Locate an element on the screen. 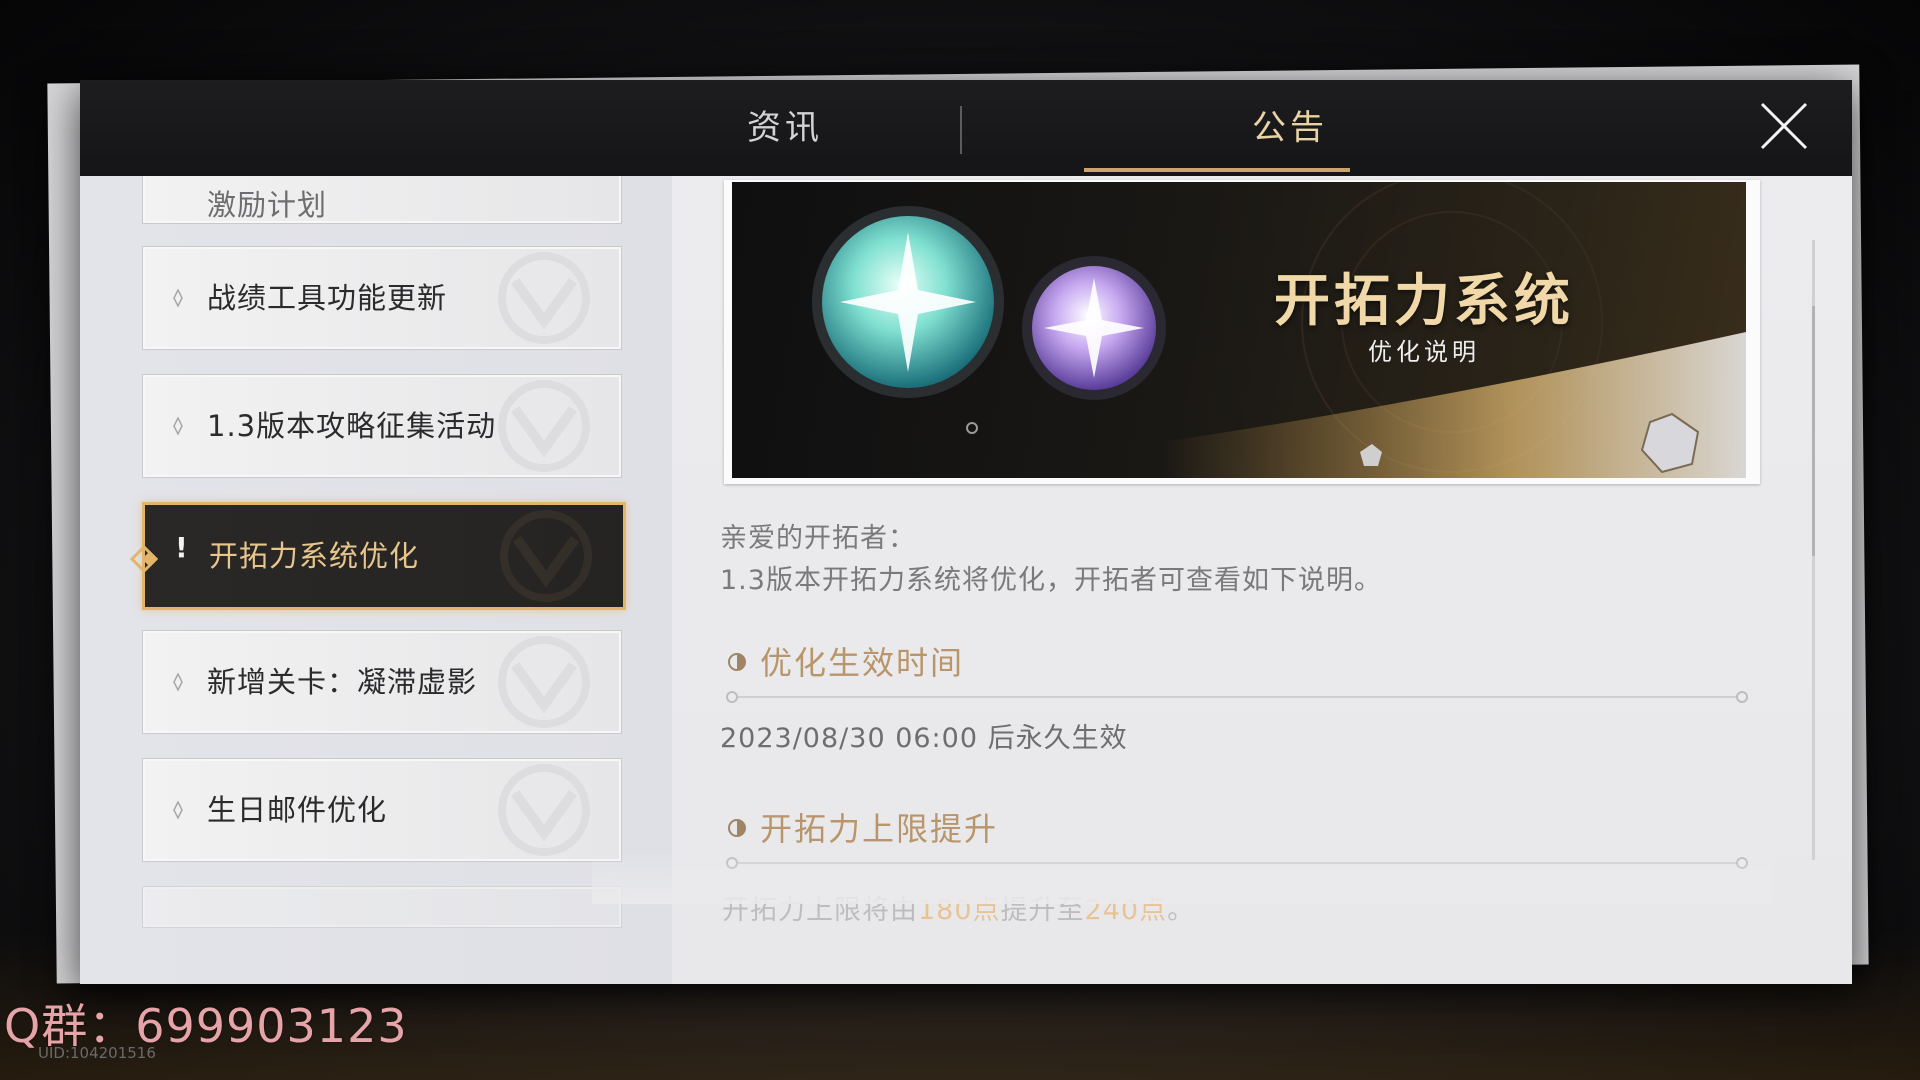  list-item-active: ! 开拓力系统优化 is located at coordinates (384, 556).